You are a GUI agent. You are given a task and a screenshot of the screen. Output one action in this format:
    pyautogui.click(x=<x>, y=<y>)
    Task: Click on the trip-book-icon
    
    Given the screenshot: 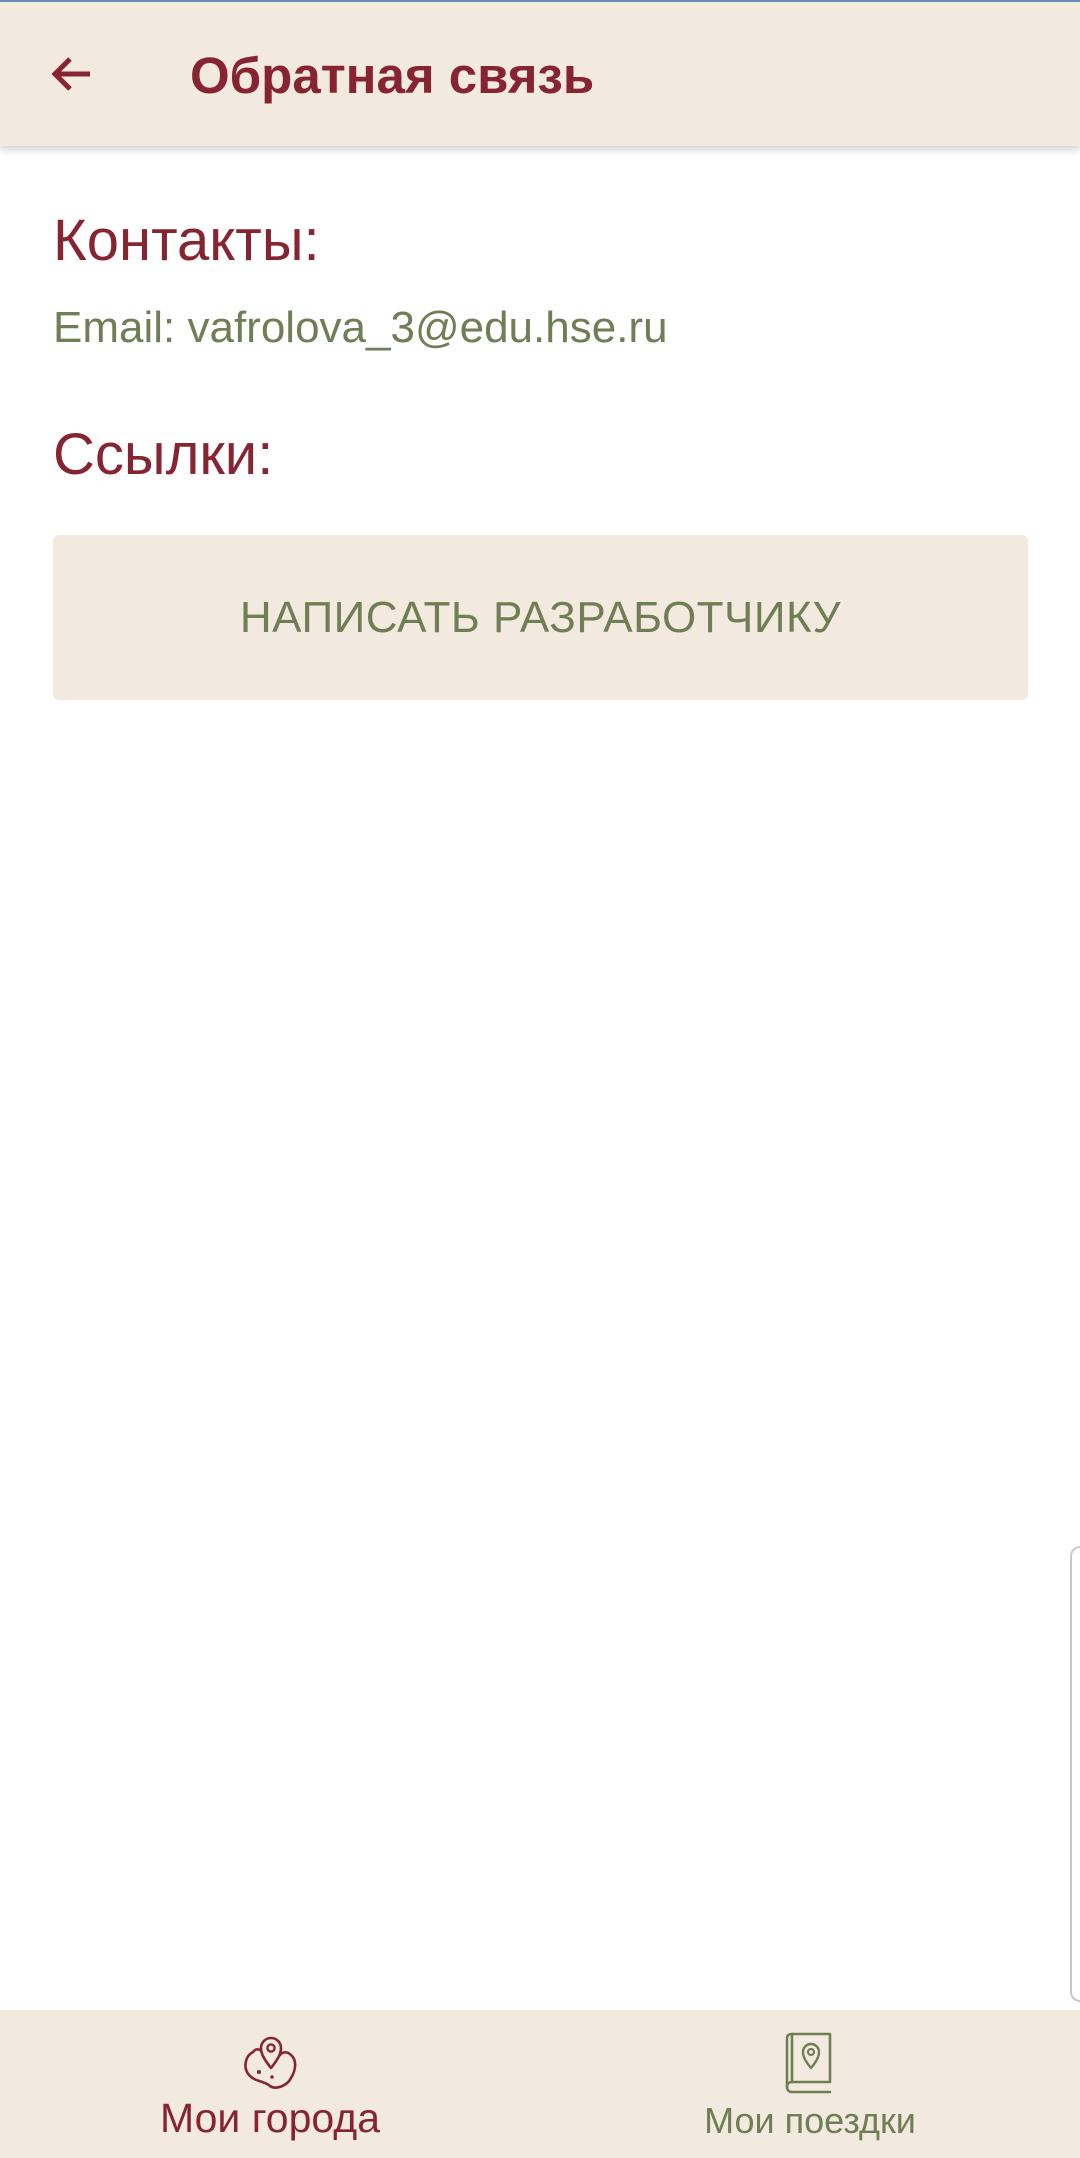 What is the action you would take?
    pyautogui.click(x=808, y=2063)
    